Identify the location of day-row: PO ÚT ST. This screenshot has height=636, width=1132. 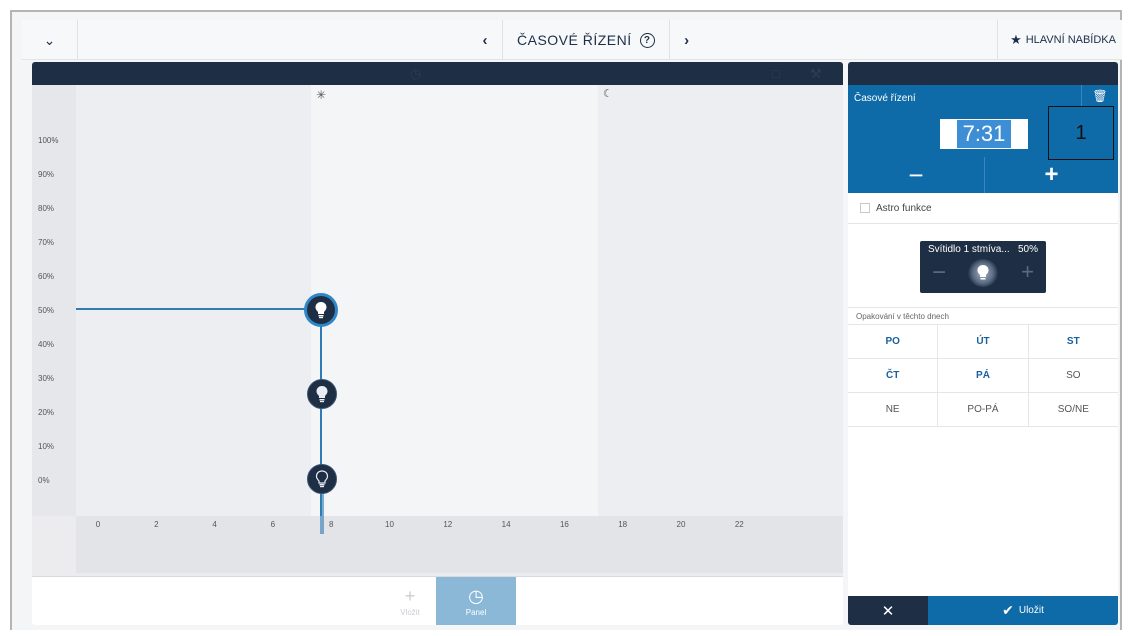
(983, 342).